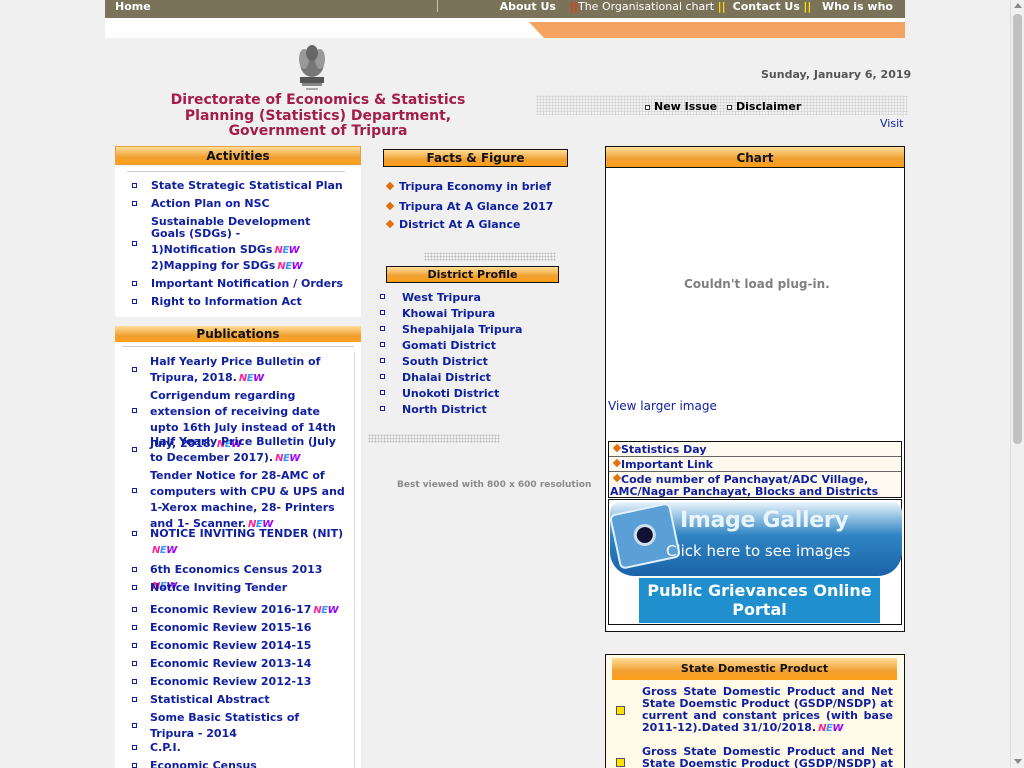  I want to click on nav-about-us: About Us, so click(528, 6).